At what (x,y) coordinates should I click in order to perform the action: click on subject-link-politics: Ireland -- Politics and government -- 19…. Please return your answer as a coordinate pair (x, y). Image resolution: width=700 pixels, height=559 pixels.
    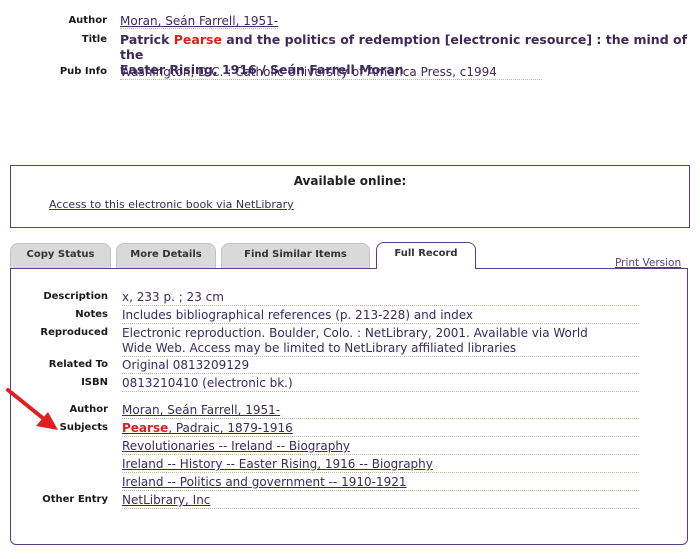
    Looking at the image, I should click on (264, 482).